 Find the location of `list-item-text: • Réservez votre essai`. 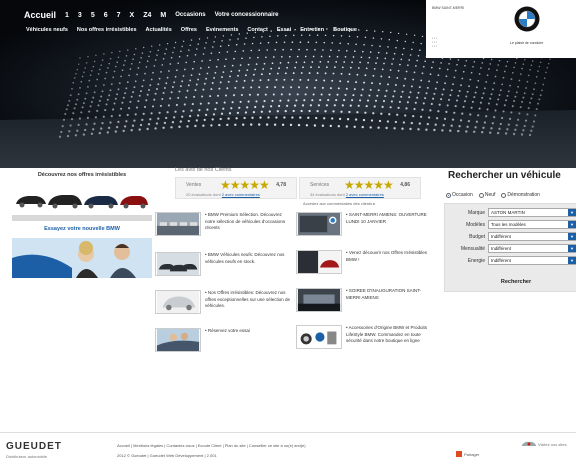

list-item-text: • Réservez votre essai is located at coordinates (249, 331).